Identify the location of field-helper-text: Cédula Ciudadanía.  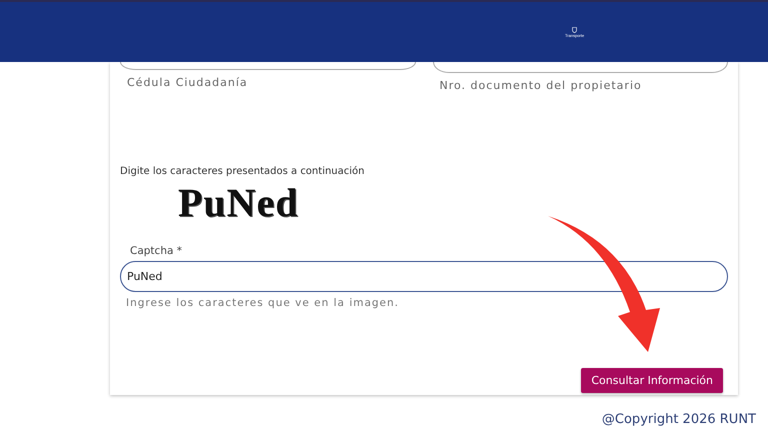
(188, 82).